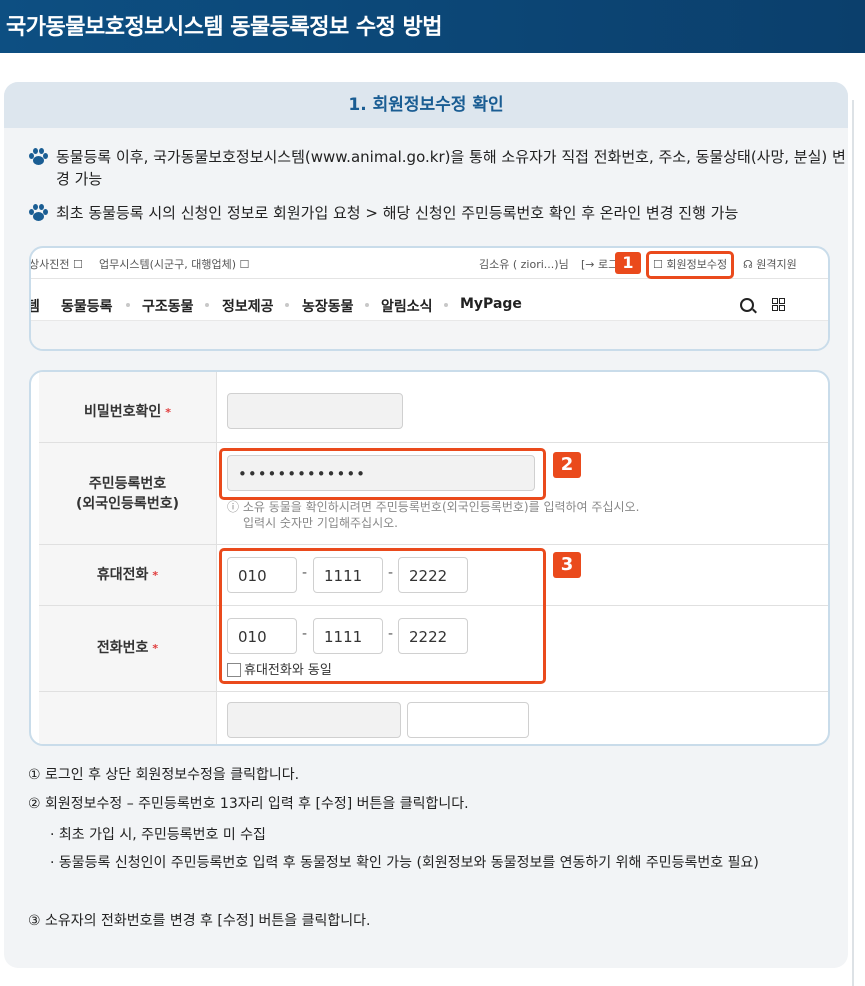 The width and height of the screenshot is (865, 986). I want to click on next-field-button, so click(468, 720).